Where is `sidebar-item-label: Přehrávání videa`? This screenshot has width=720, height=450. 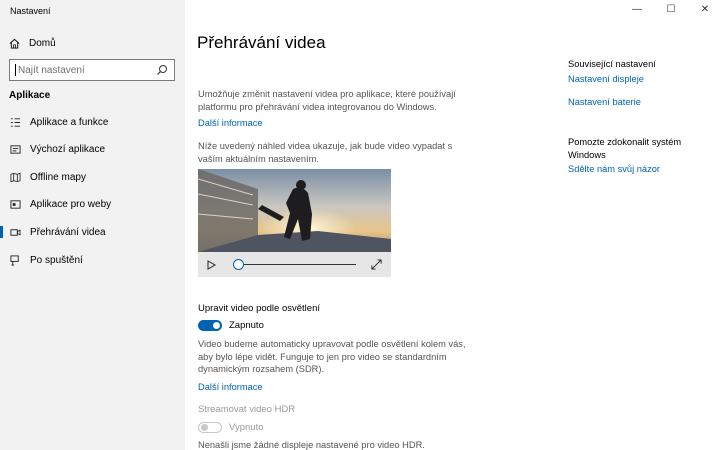
sidebar-item-label: Přehrávání videa is located at coordinates (68, 232).